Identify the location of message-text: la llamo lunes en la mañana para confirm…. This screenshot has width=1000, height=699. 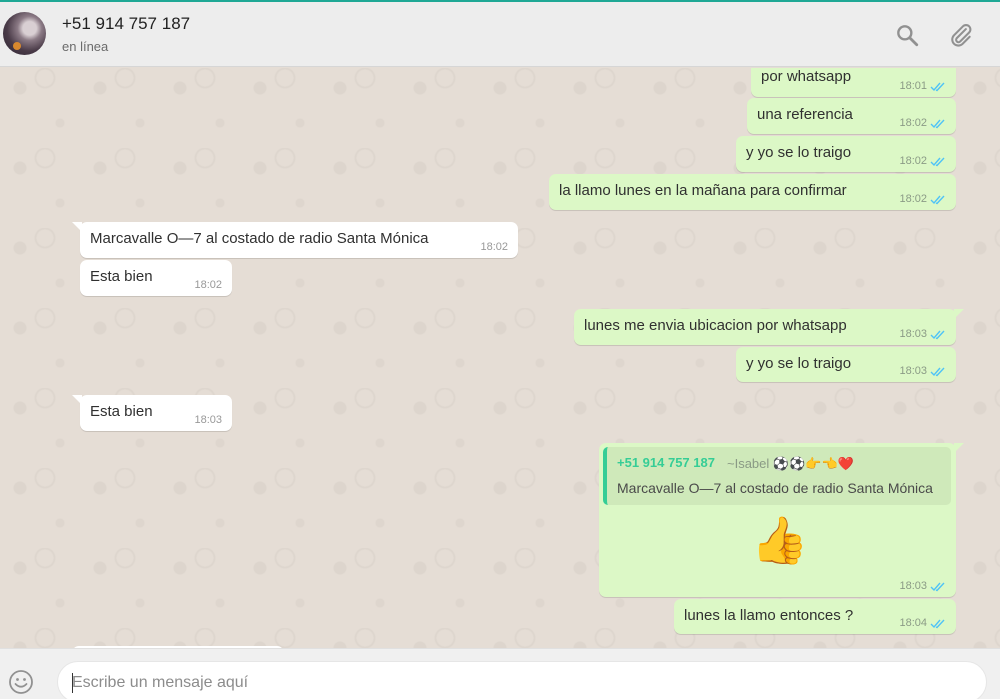
(703, 190).